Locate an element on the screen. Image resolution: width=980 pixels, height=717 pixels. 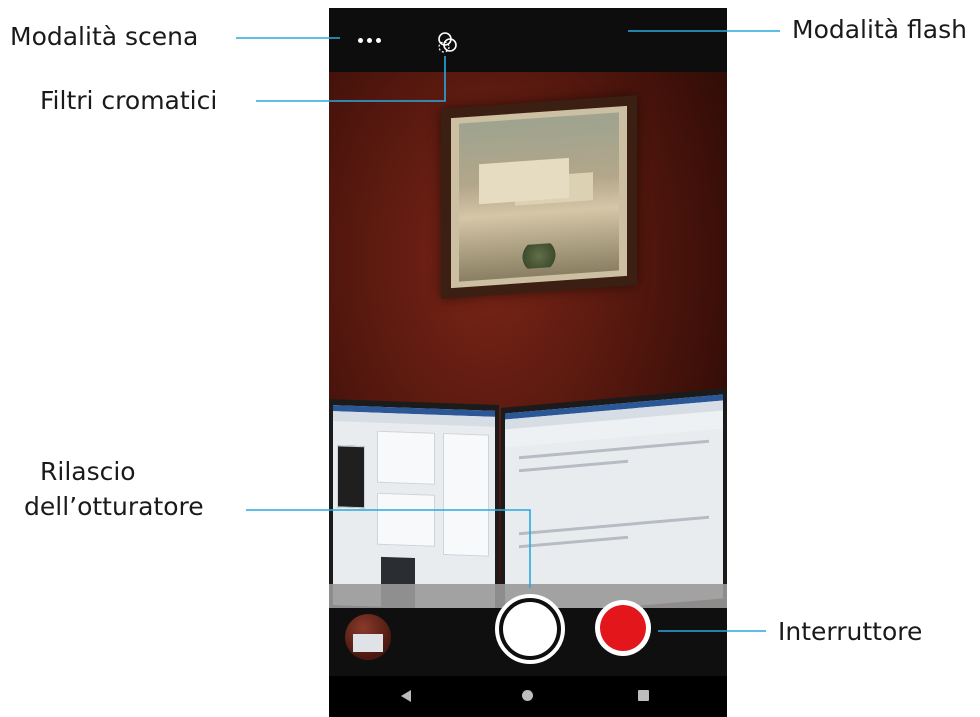
gallery-thumbnail is located at coordinates (368, 637).